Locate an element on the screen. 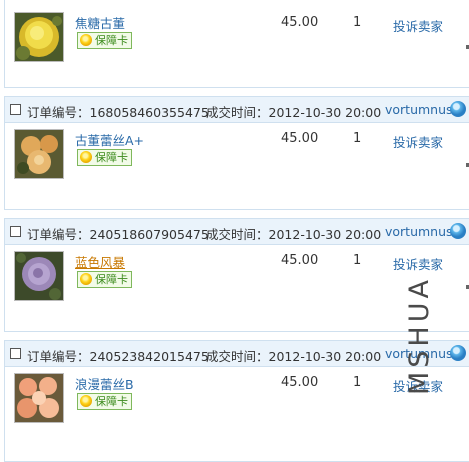  order-number: 订单编号：168058460355475 is located at coordinates (118, 112).